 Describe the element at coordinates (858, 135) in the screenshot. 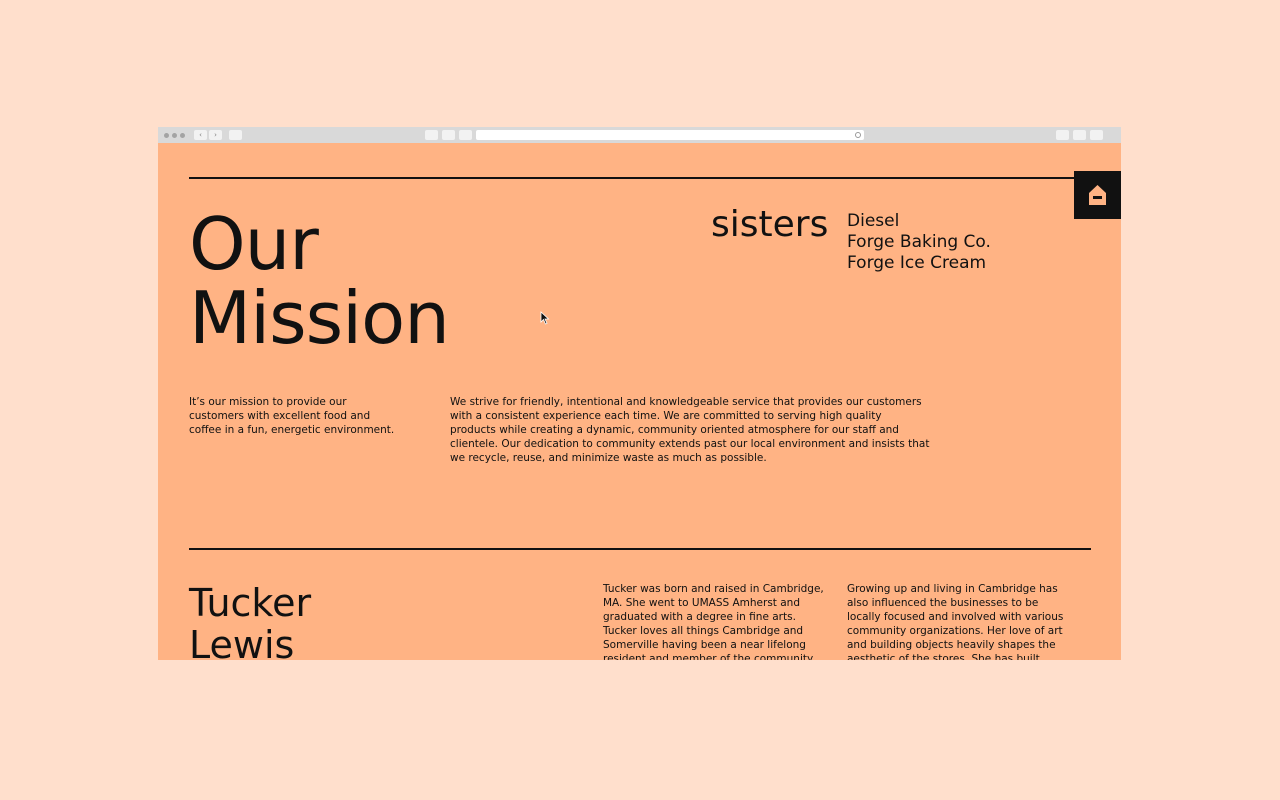

I see `reload-icon` at that location.